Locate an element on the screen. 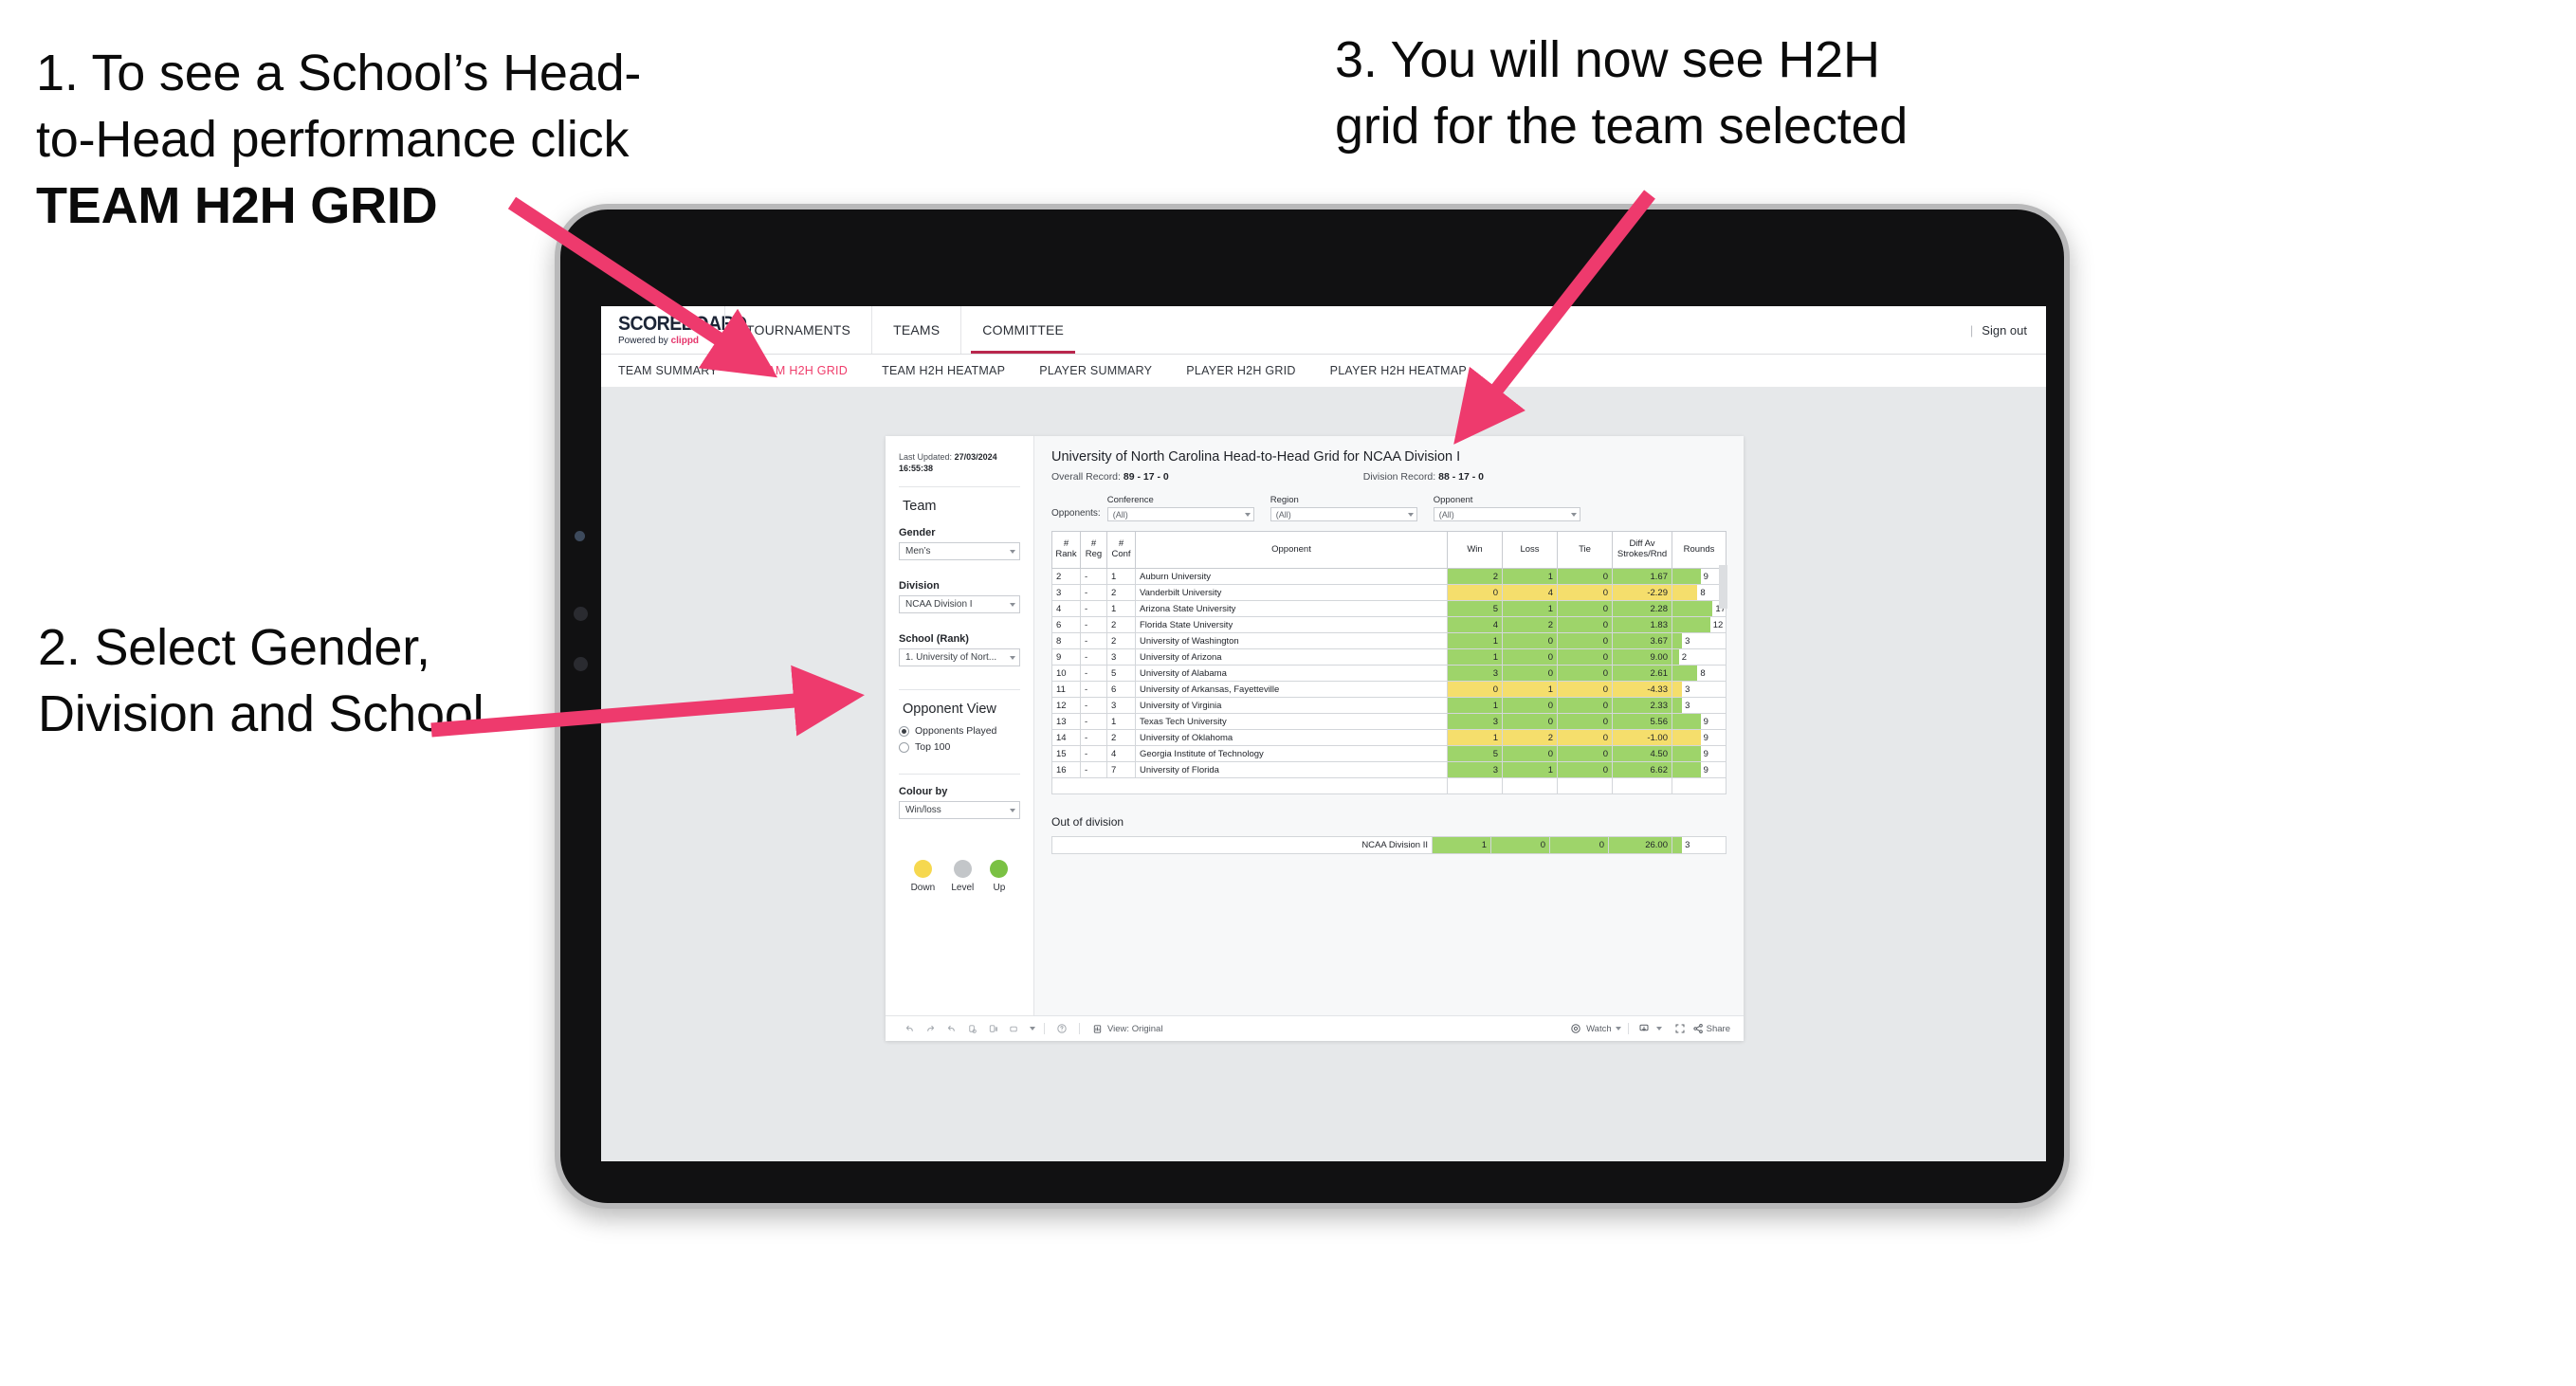 The height and width of the screenshot is (1386, 2576). col-header-conf-l2: Conf is located at coordinates (1121, 554).